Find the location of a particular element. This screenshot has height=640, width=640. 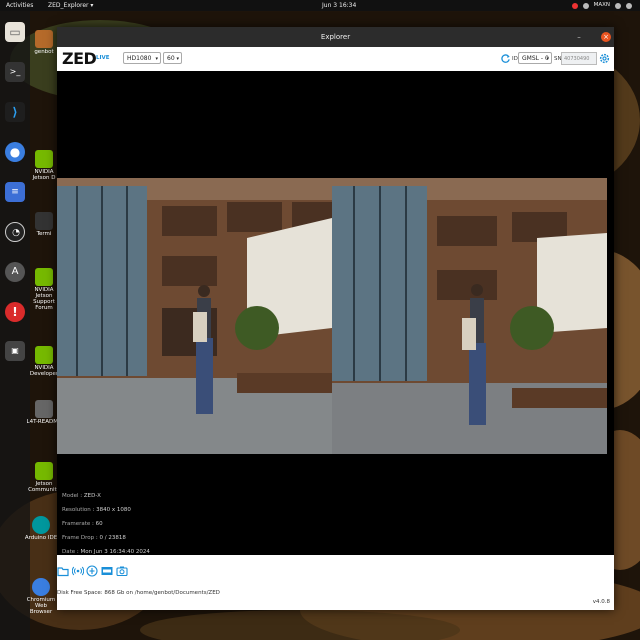

software-icon: A is located at coordinates (15, 272).